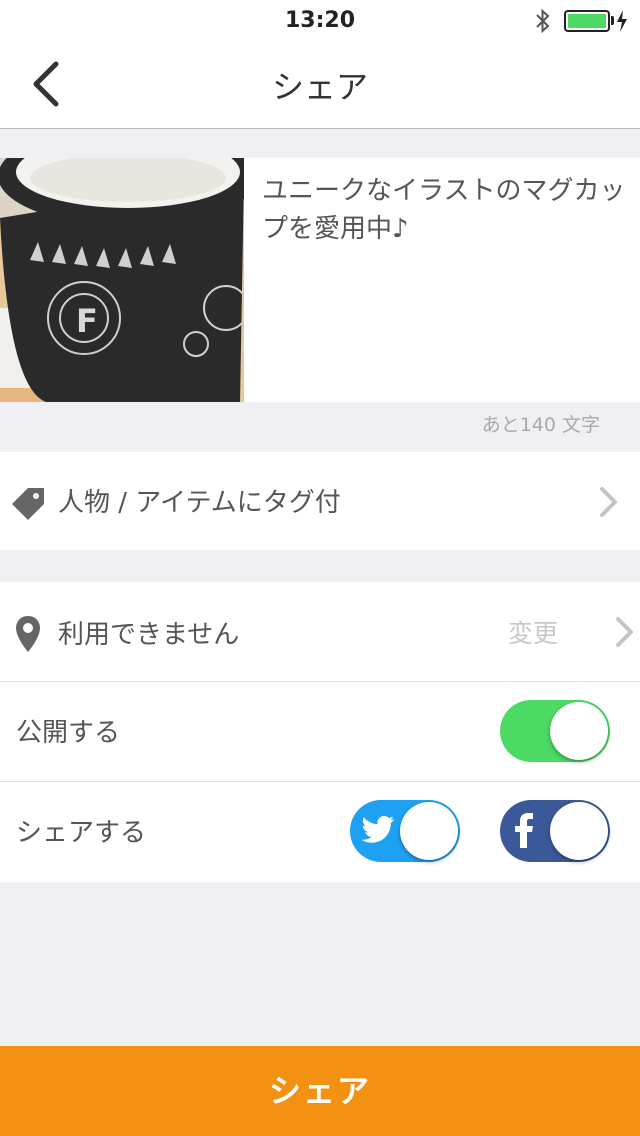  I want to click on tag-row: 人物 / アイテムにタグ付, so click(320, 501).